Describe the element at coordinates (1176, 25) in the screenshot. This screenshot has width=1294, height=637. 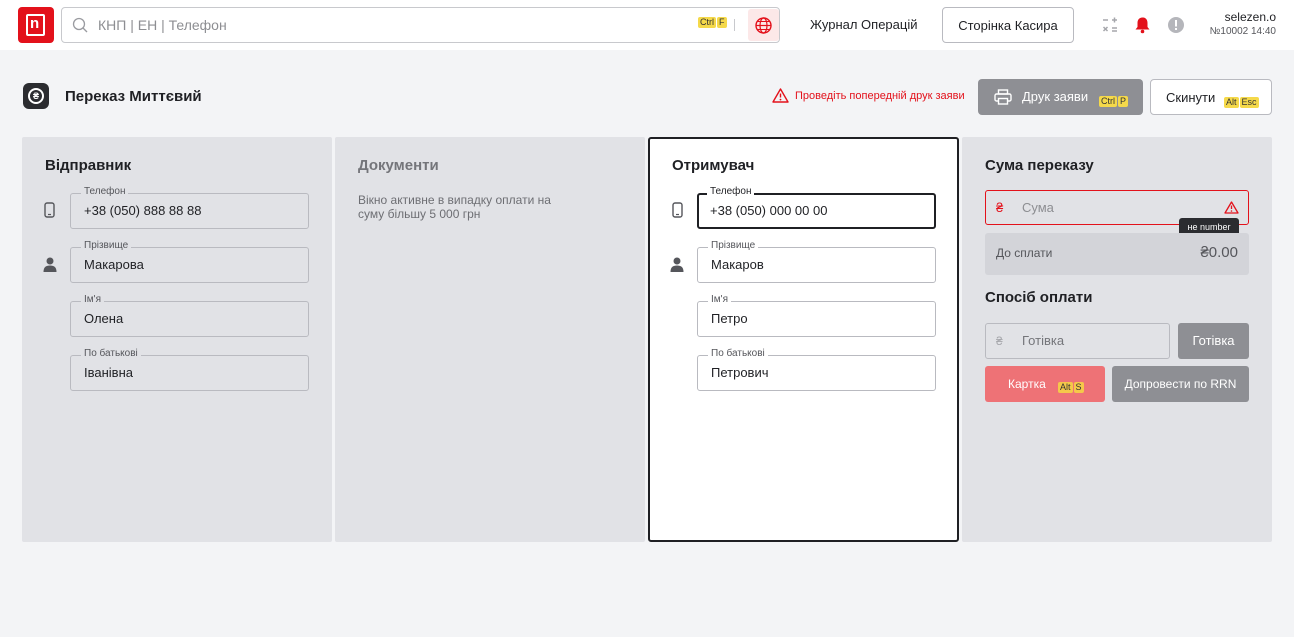
I see `alert-icon` at that location.